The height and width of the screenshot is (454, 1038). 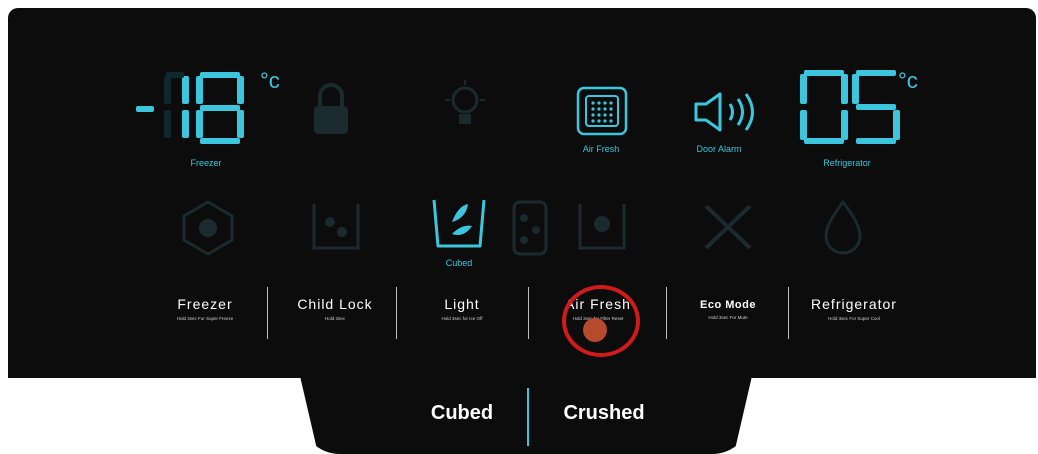 I want to click on highlight-ring, so click(x=601, y=321).